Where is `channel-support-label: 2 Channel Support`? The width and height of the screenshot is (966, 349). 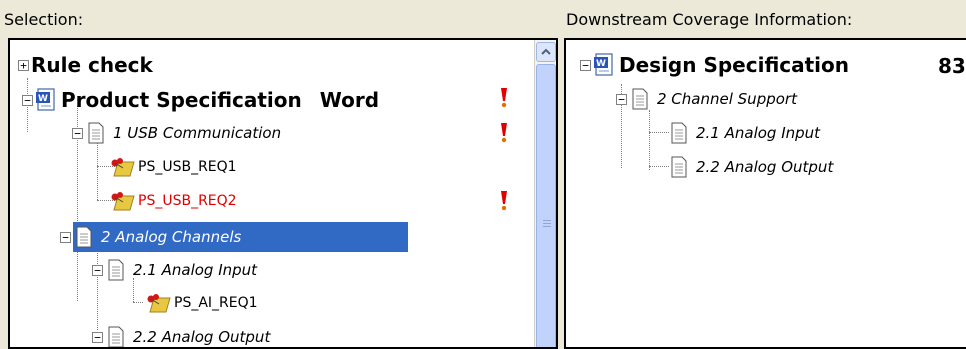 channel-support-label: 2 Channel Support is located at coordinates (727, 99).